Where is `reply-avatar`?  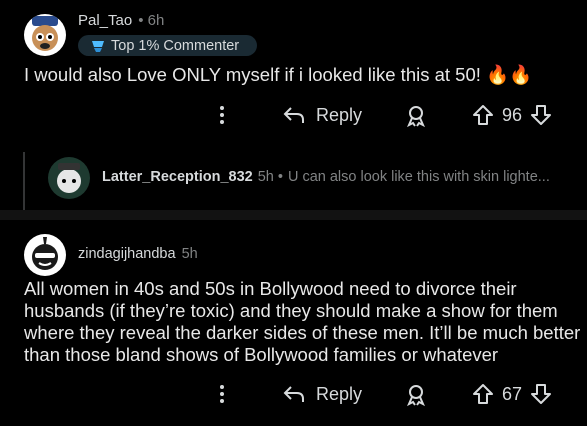 reply-avatar is located at coordinates (69, 178).